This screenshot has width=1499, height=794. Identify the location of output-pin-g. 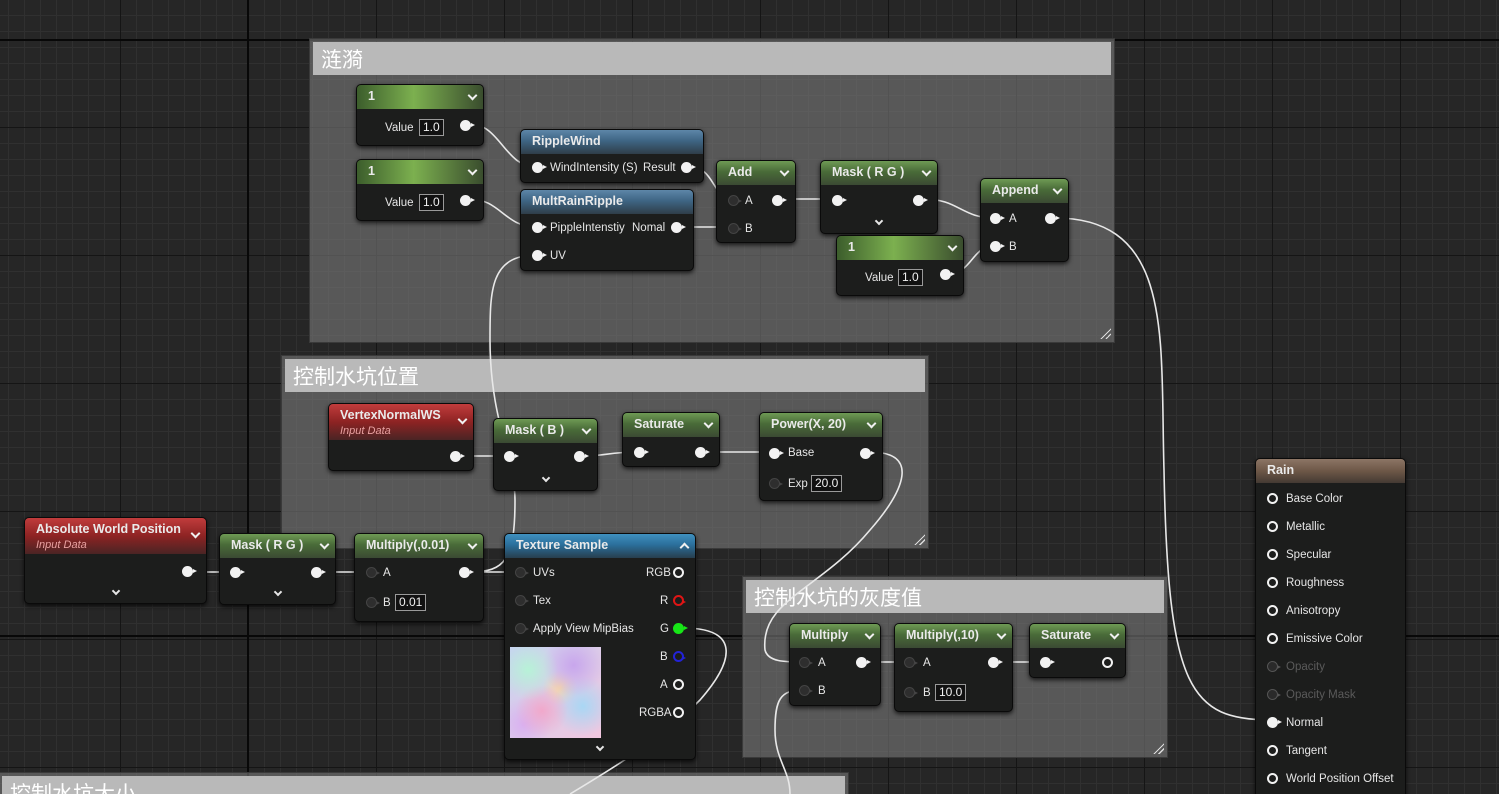
(680, 628).